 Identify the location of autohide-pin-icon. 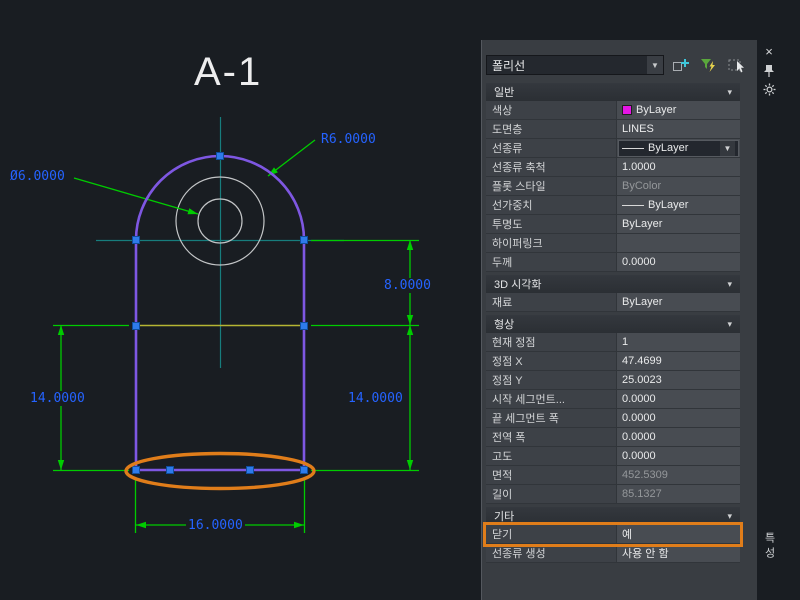
(769, 71).